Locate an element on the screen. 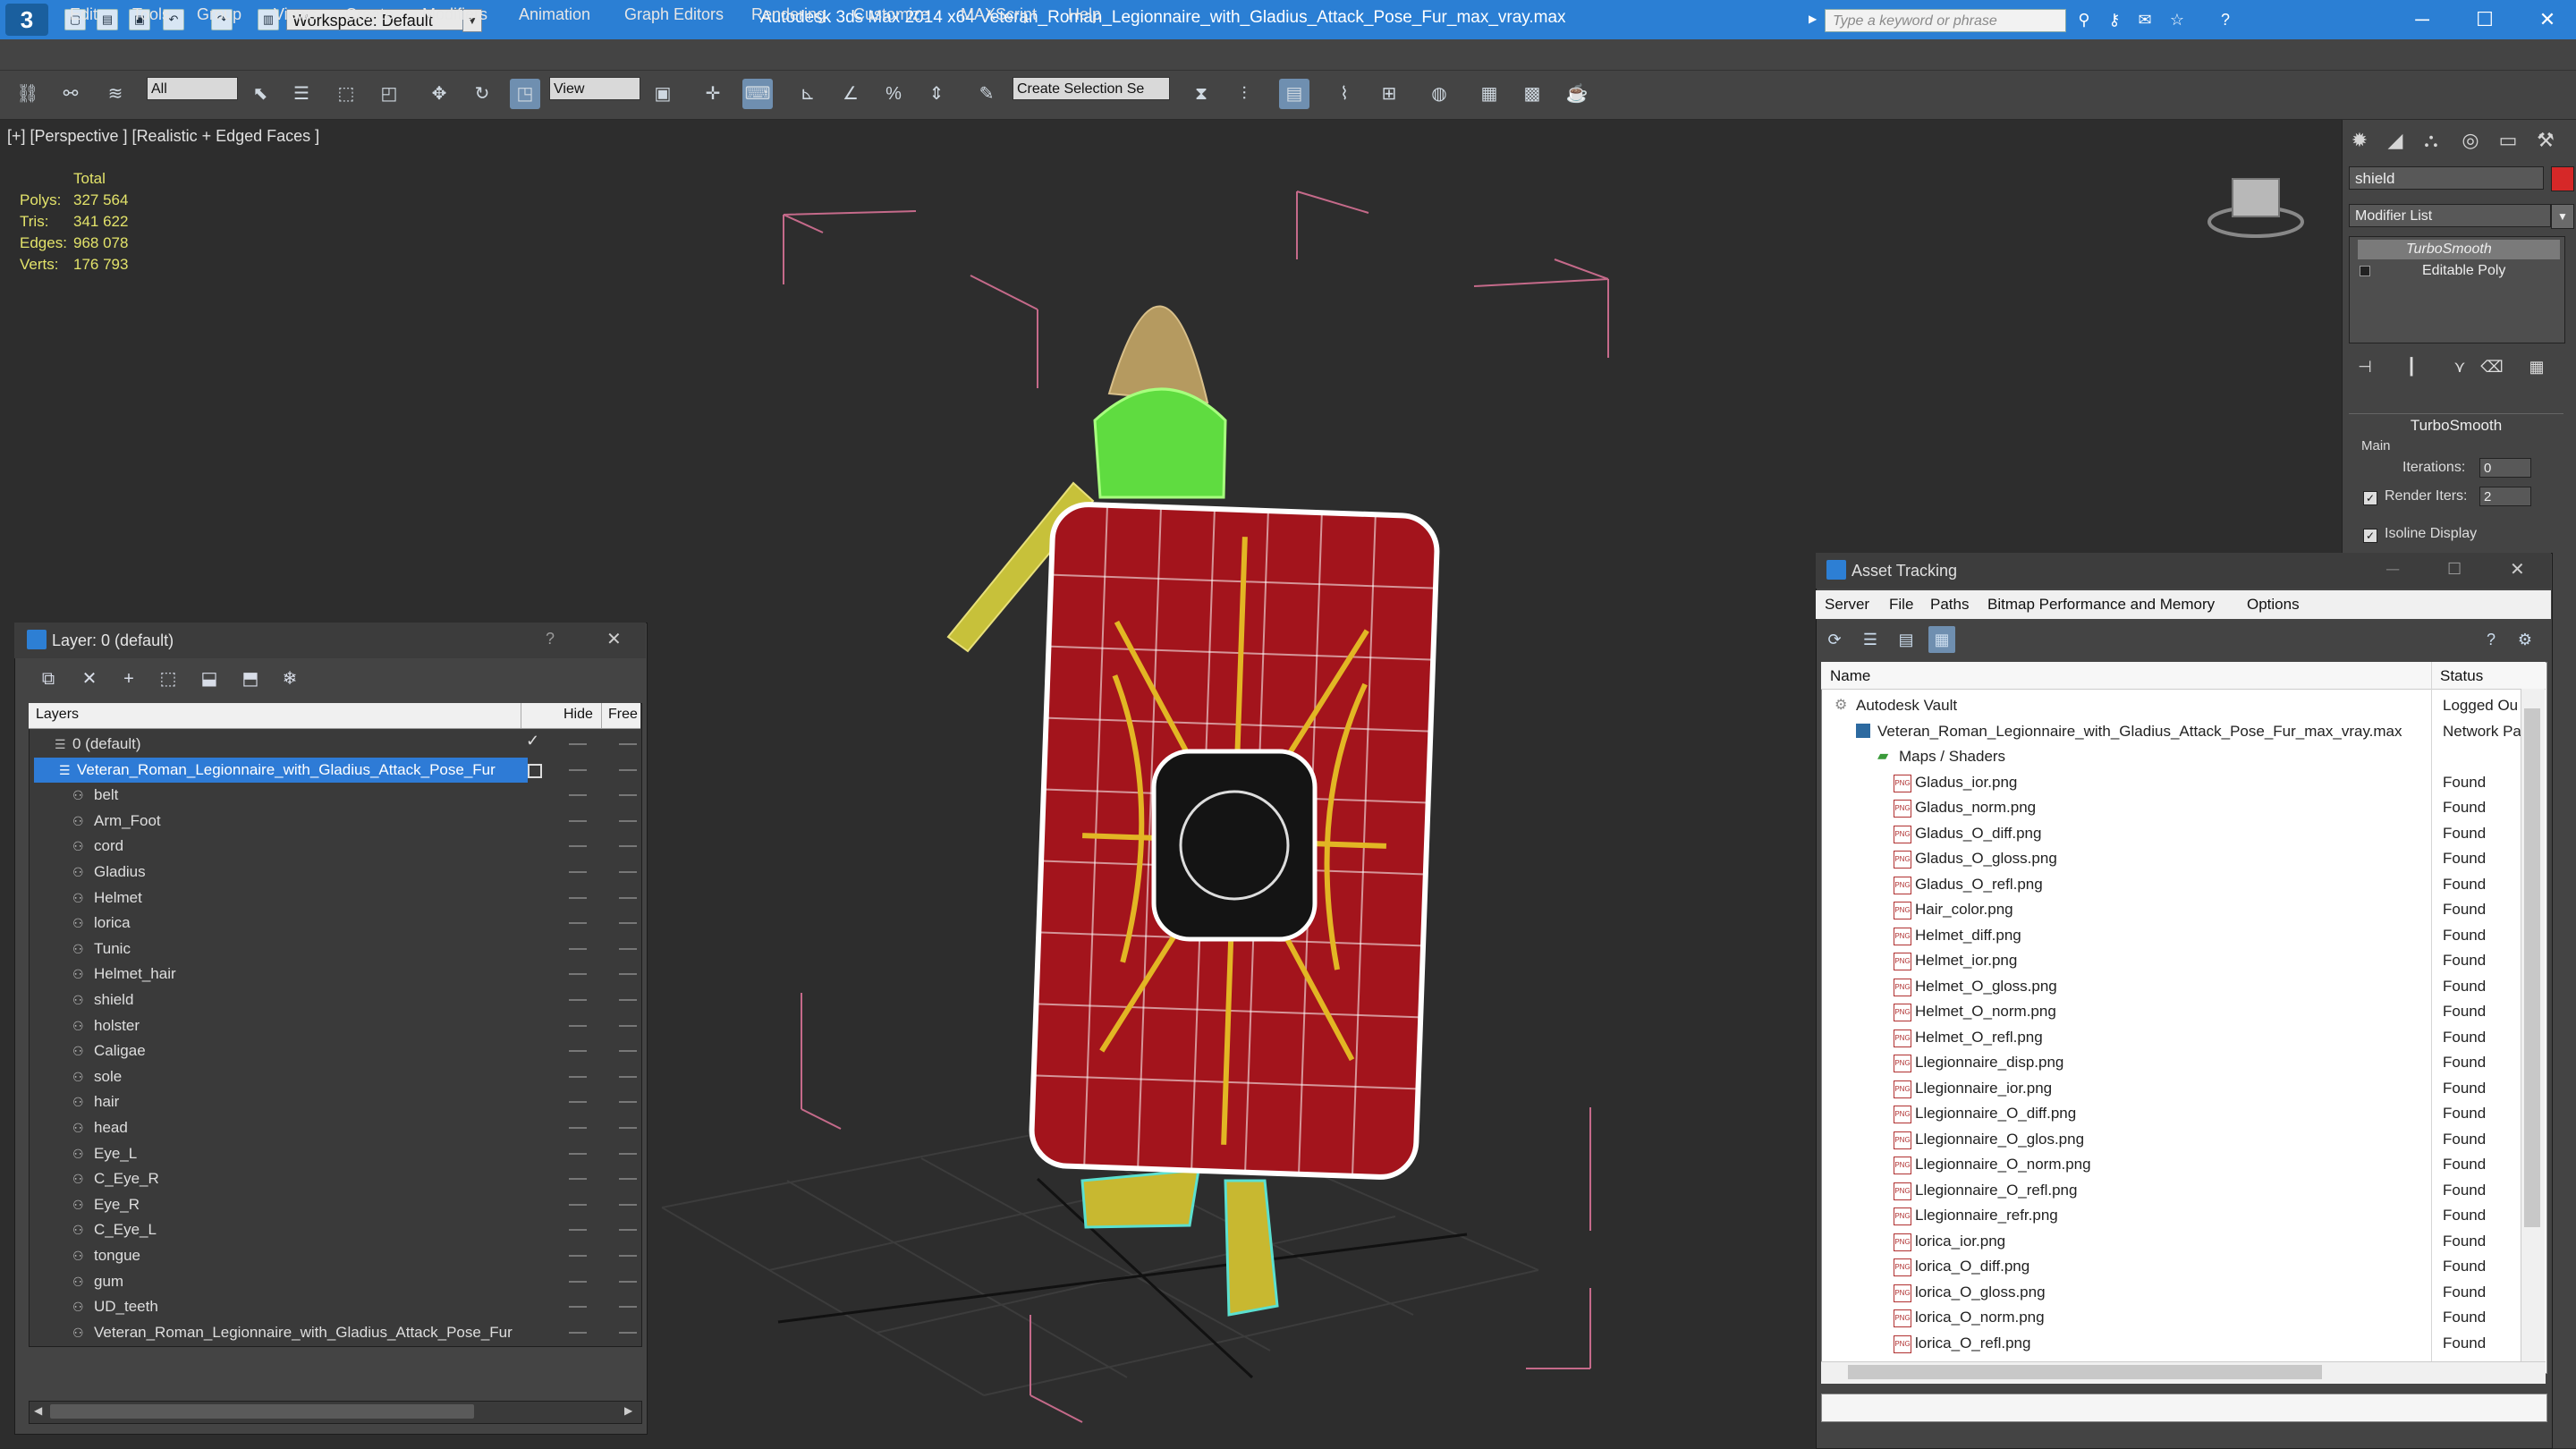 This screenshot has width=2576, height=1449. layer-object-row: ⚇ C_Eye_L is located at coordinates (335, 1229).